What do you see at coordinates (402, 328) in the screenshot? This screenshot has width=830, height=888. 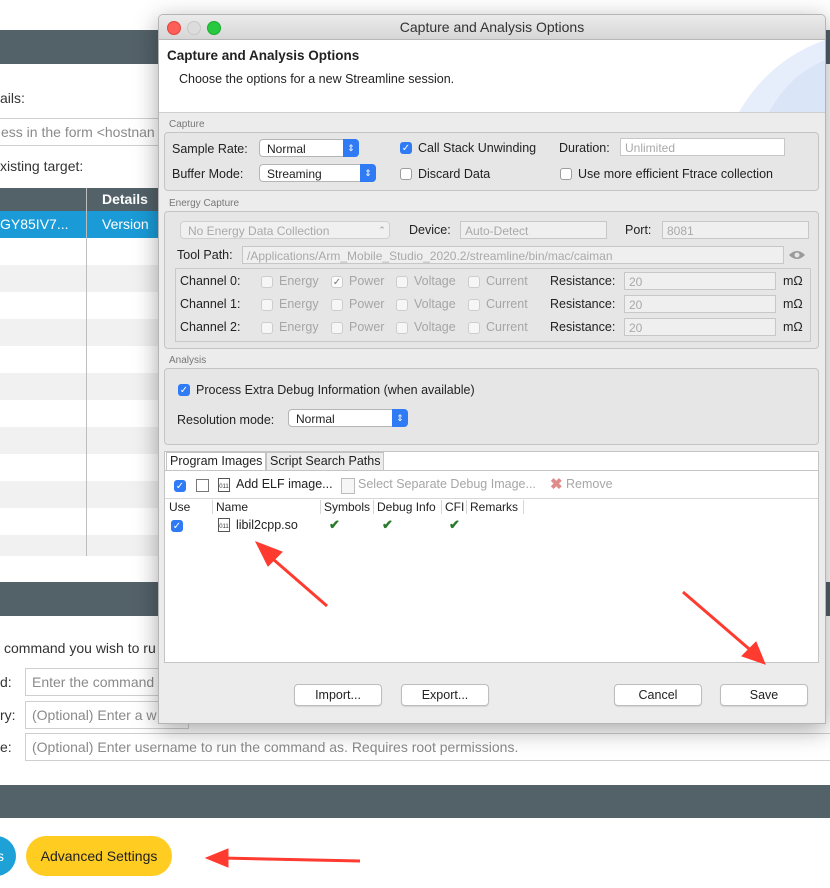 I see `channel-2-voltage-checkbox` at bounding box center [402, 328].